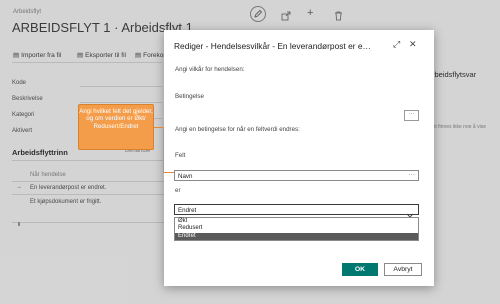  I want to click on field-input-value: Navn, so click(185, 176).